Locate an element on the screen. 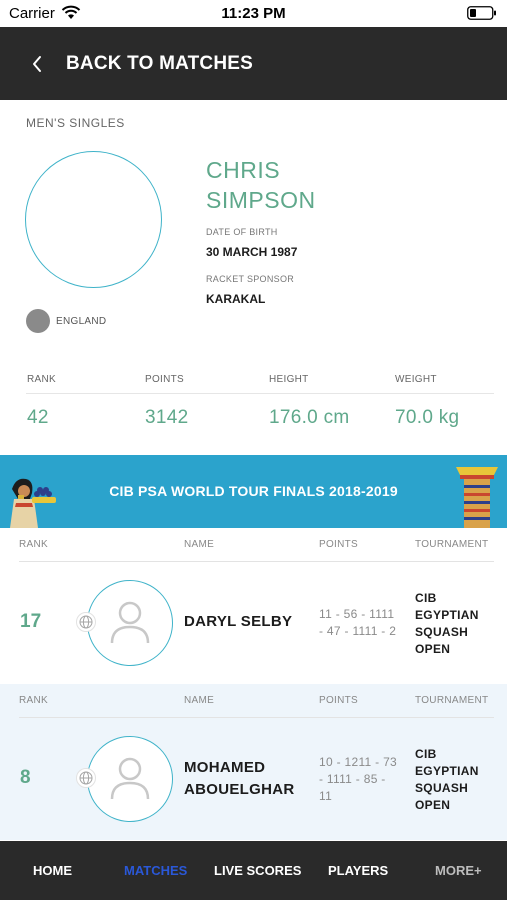 This screenshot has height=900, width=507. stats-divider is located at coordinates (260, 393).